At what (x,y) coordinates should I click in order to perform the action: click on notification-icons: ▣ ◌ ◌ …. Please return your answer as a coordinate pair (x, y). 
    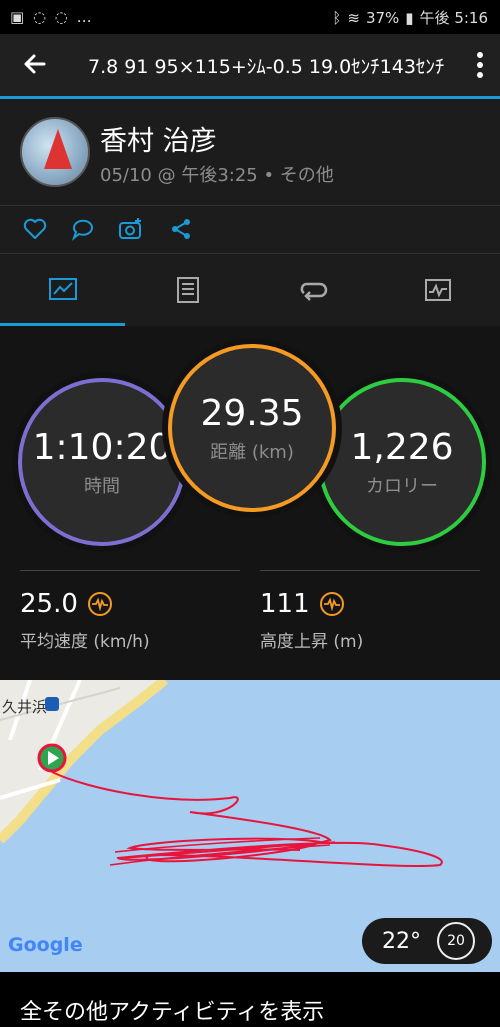
    Looking at the image, I should click on (52, 17).